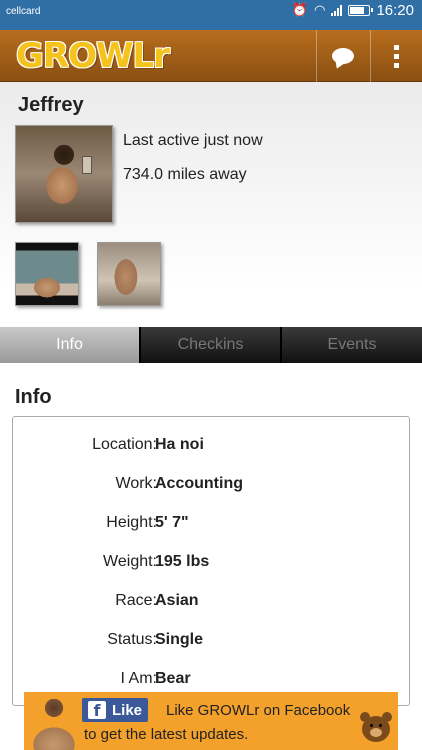 The image size is (422, 750). Describe the element at coordinates (320, 9) in the screenshot. I see `wifi-icon: ◠` at that location.